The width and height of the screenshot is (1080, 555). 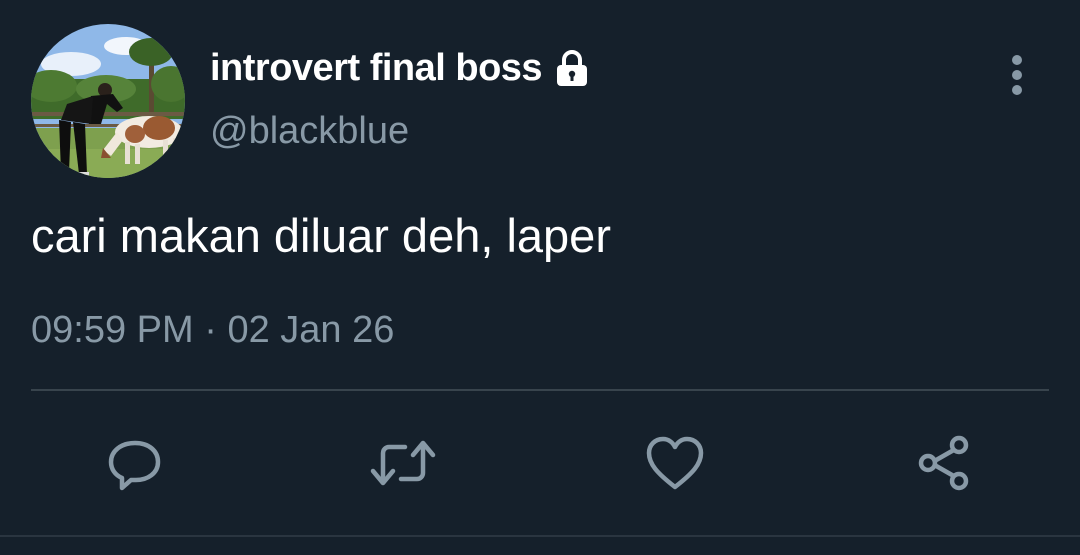 I want to click on retweet-button, so click(x=403, y=463).